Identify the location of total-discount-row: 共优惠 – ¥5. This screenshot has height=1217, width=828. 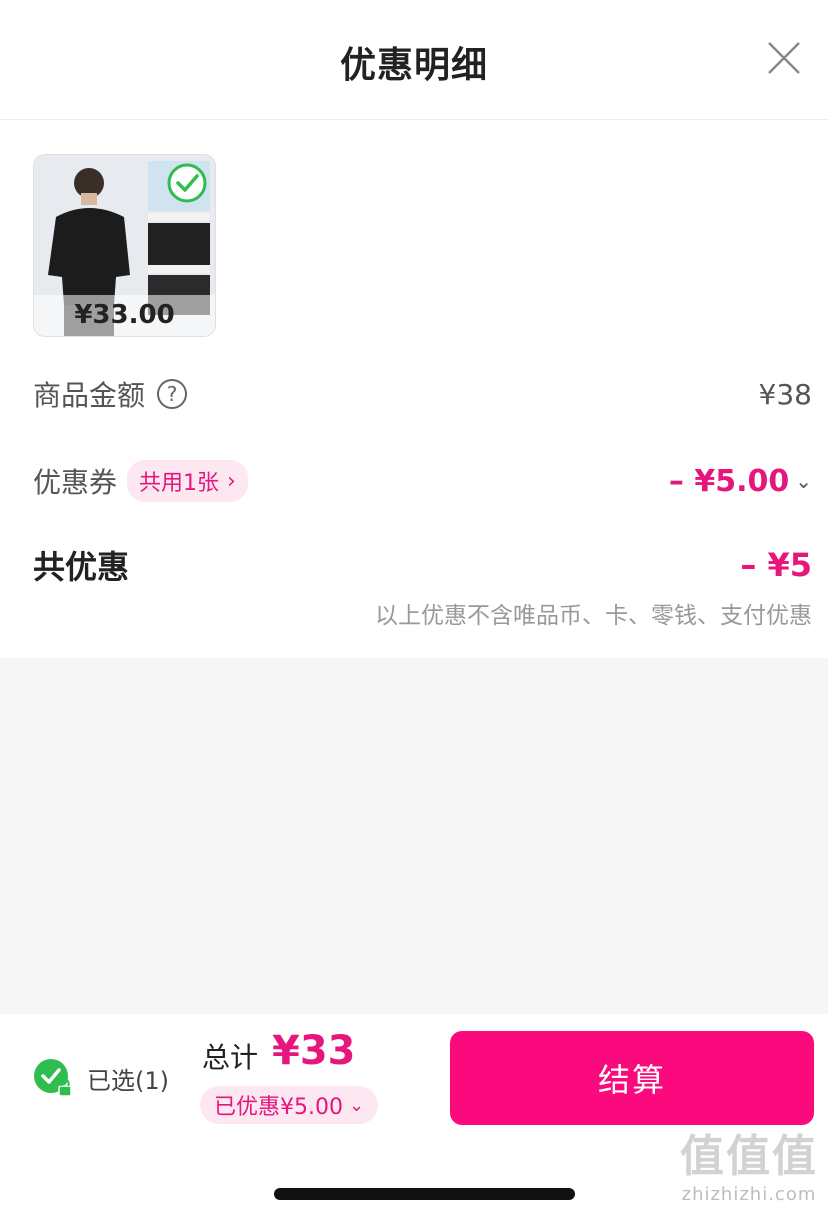
(422, 565).